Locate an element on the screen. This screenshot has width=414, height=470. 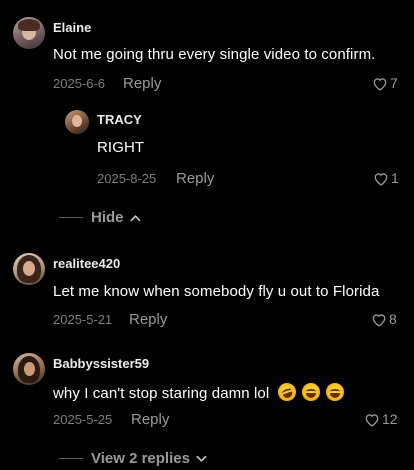
comment-date: 2025-6-6 is located at coordinates (79, 83).